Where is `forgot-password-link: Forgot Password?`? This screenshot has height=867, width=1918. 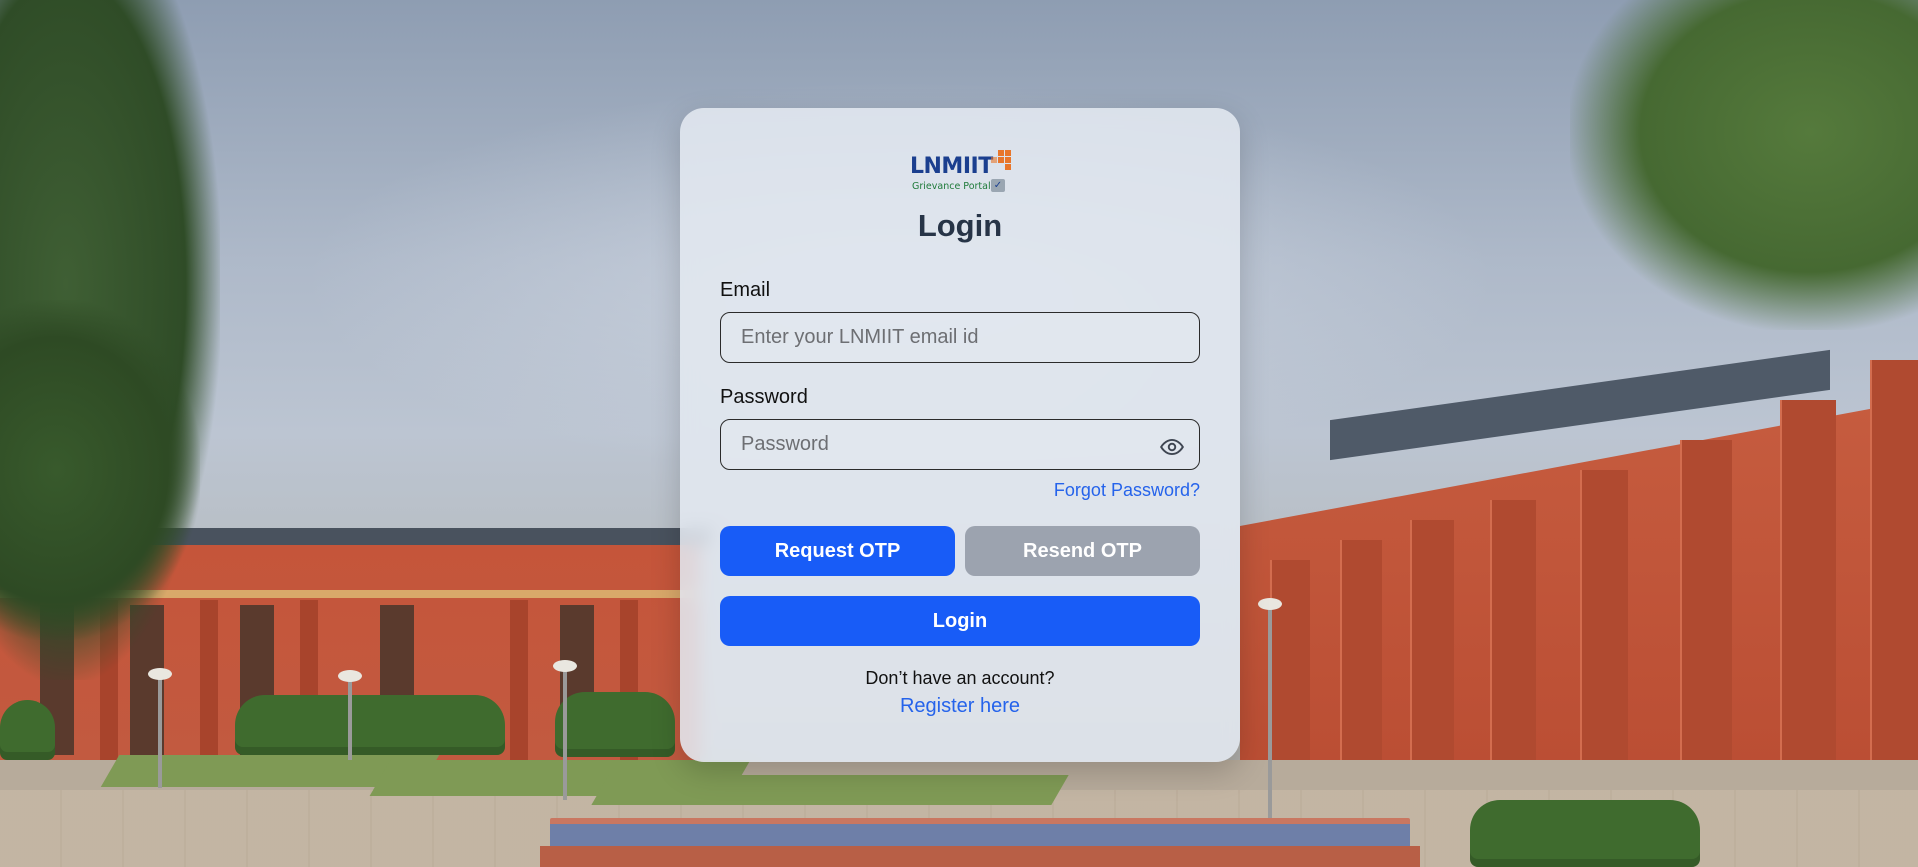
forgot-password-link: Forgot Password? is located at coordinates (1127, 490).